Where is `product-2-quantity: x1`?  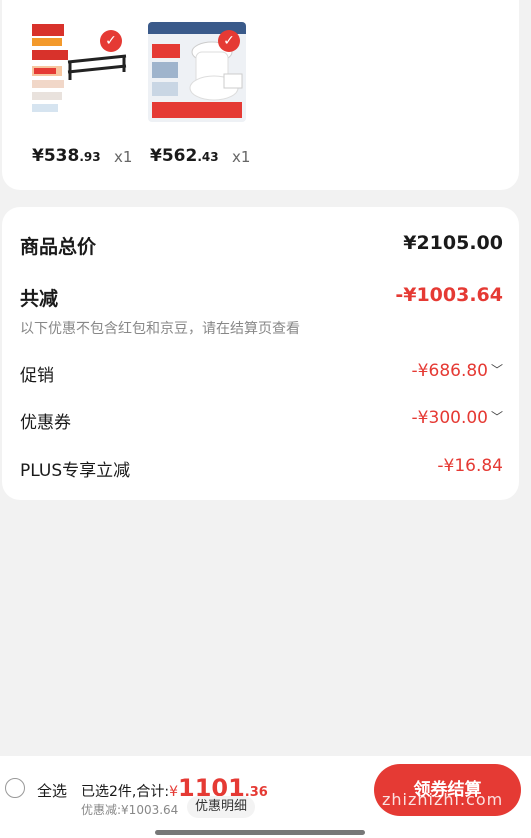
product-2-quantity: x1 is located at coordinates (241, 157).